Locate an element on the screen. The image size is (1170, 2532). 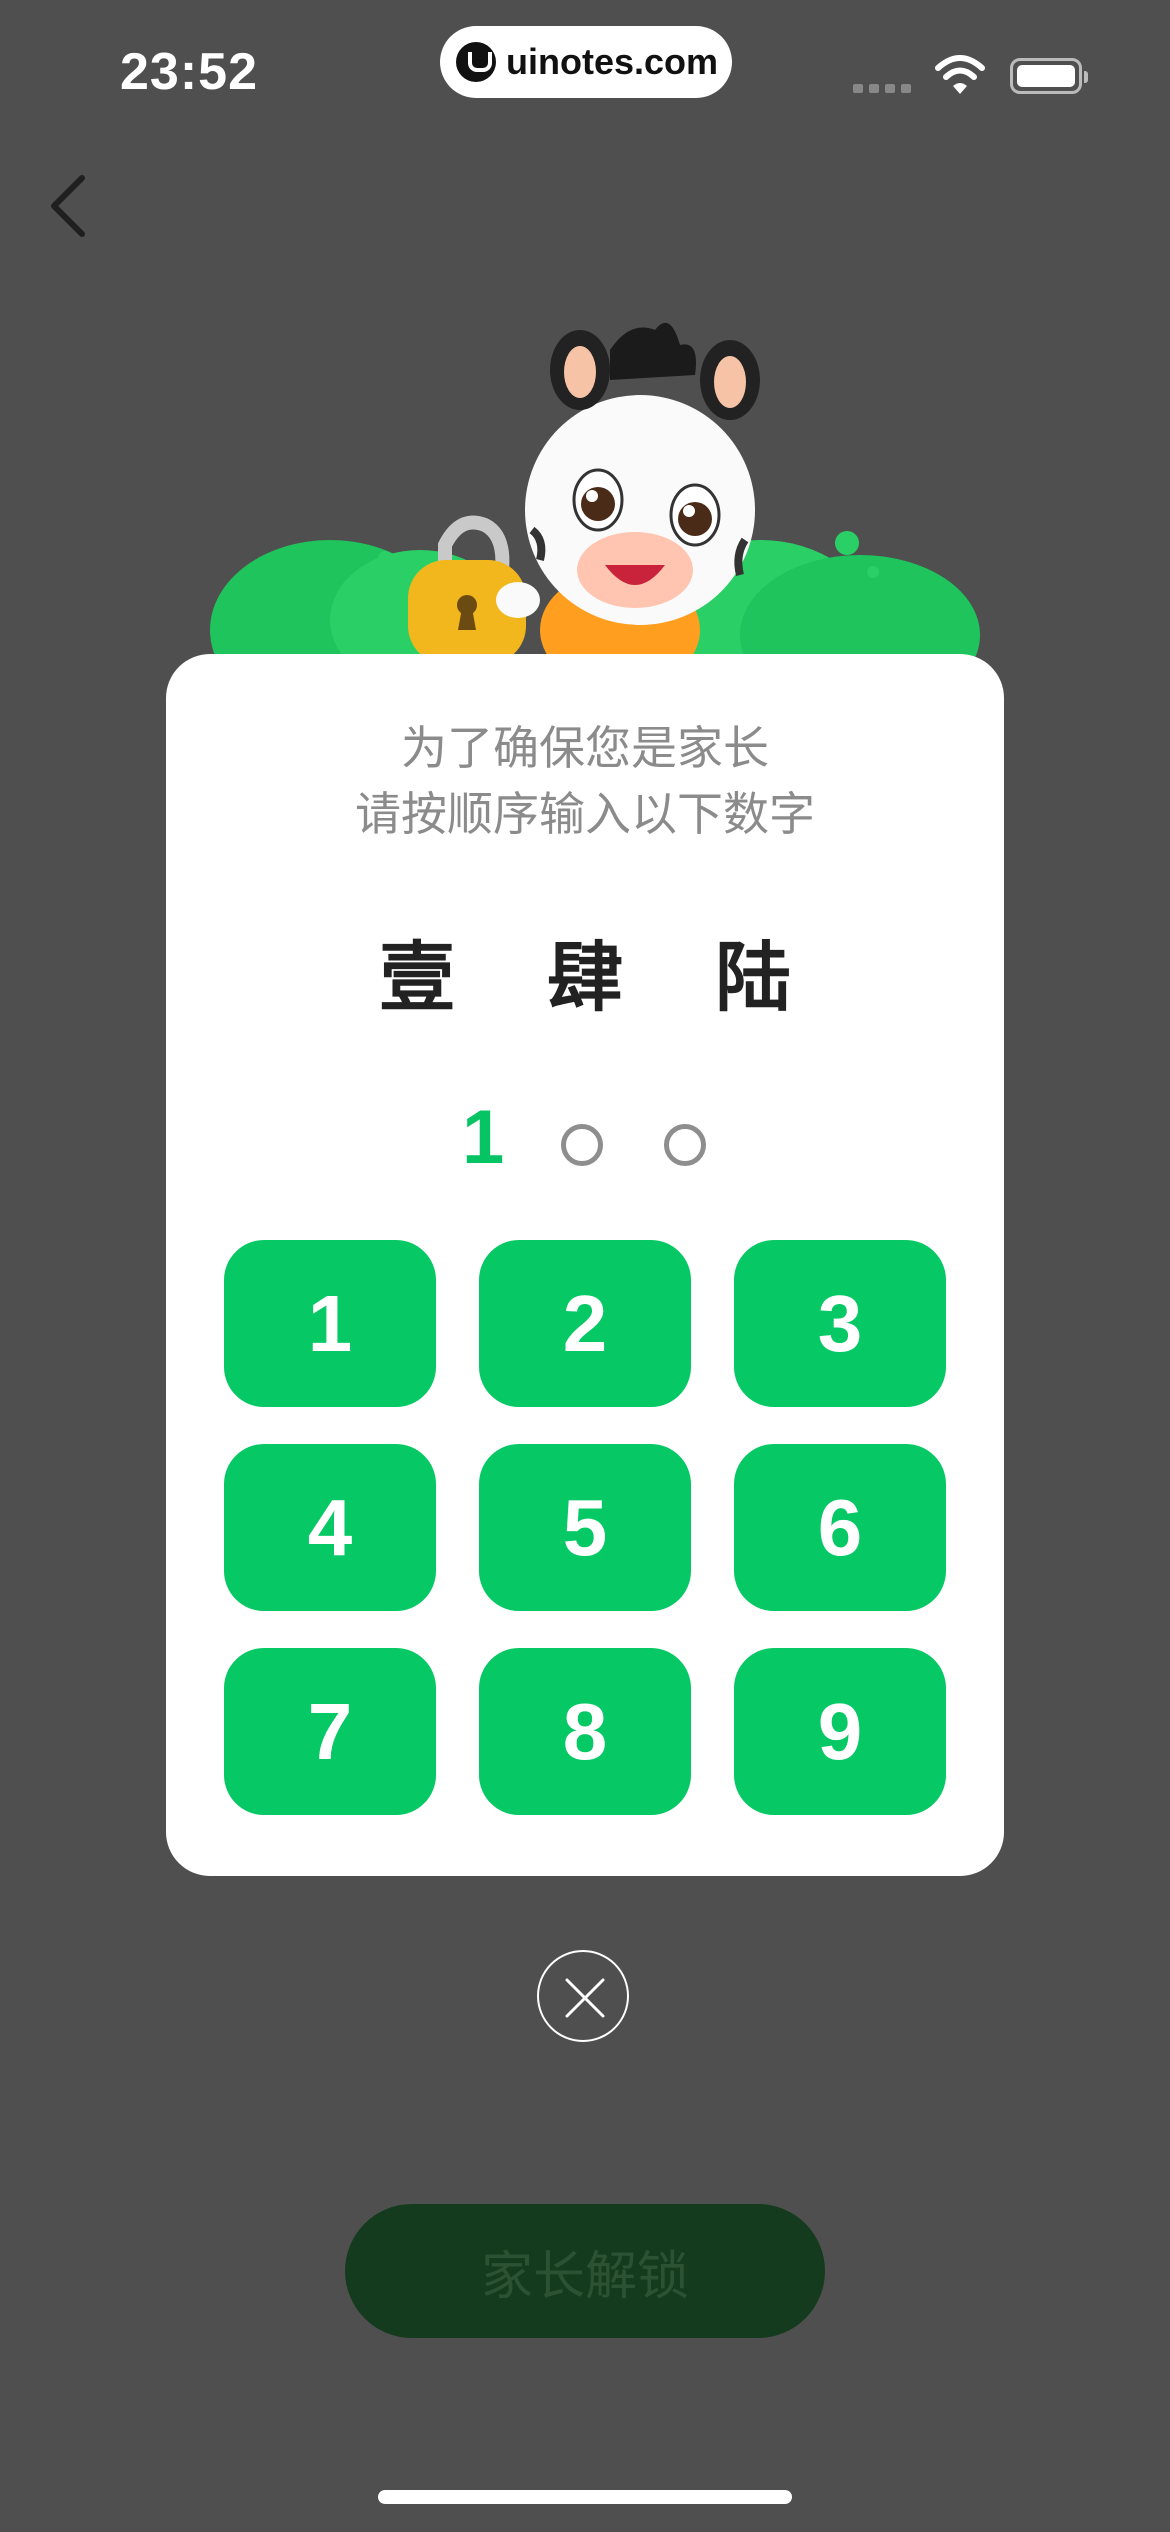
parent-unlock-button: 家长解锁 is located at coordinates (585, 2271).